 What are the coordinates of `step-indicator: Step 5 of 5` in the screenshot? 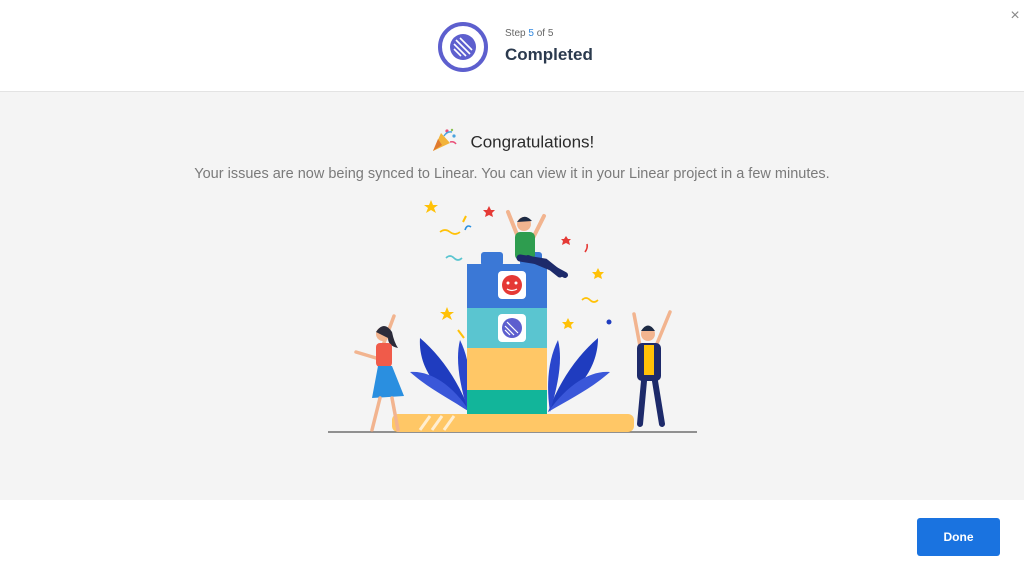 It's located at (529, 33).